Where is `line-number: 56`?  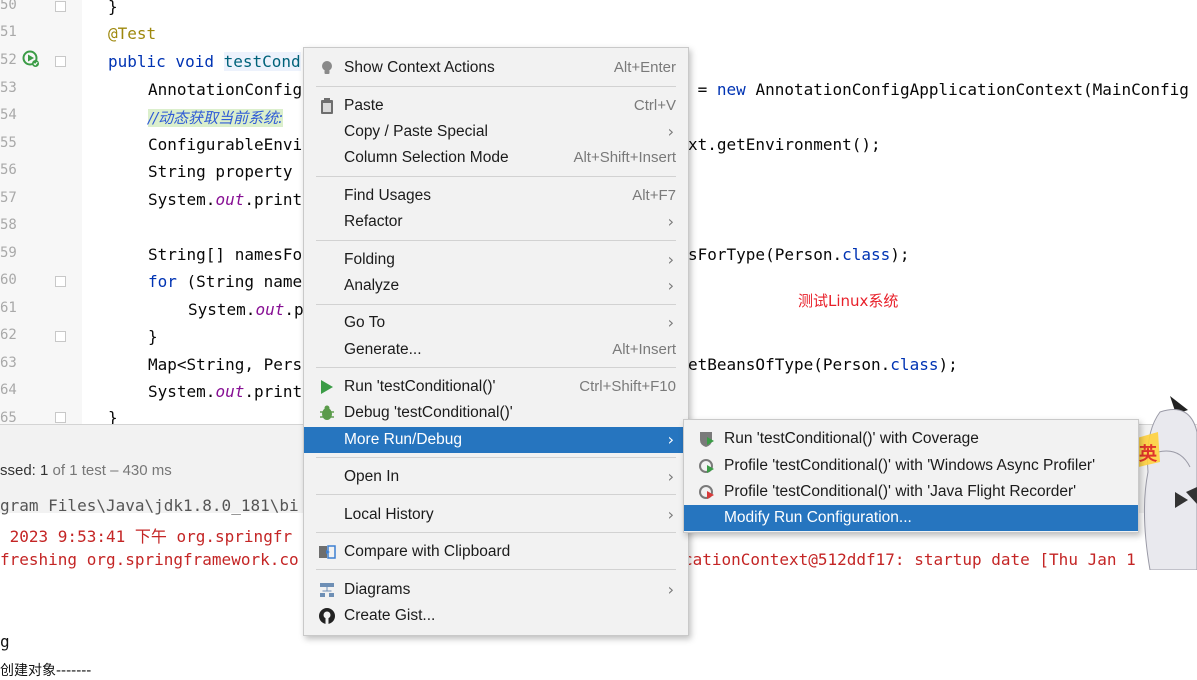 line-number: 56 is located at coordinates (8, 170).